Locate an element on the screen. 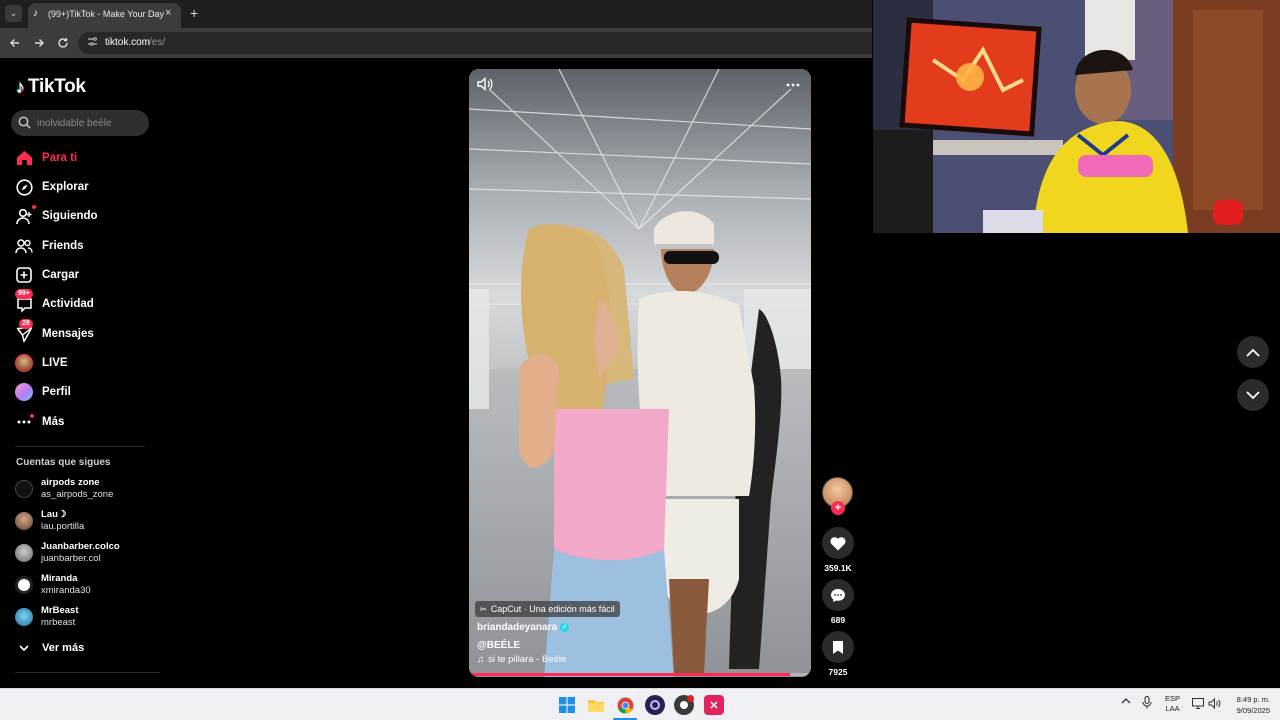 The width and height of the screenshot is (1280, 720). browser-tab: ♪ (99+)TikTok - Make Your Day × is located at coordinates (104, 15).